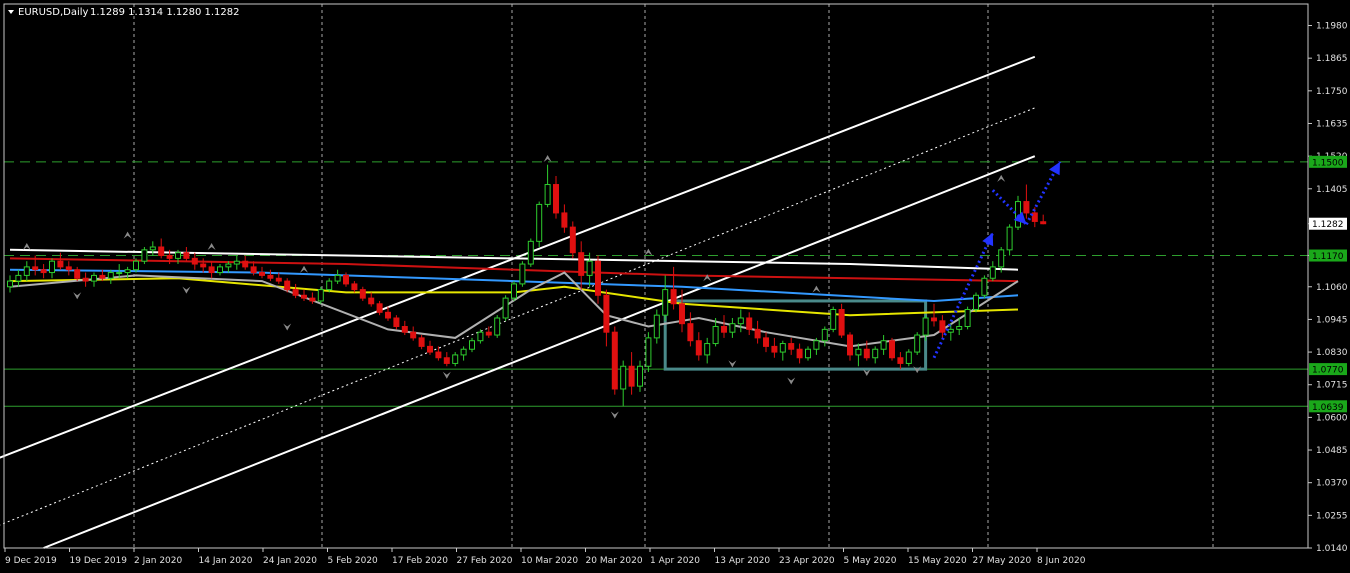  I want to click on level-price-label: 1.1500, so click(1328, 163).